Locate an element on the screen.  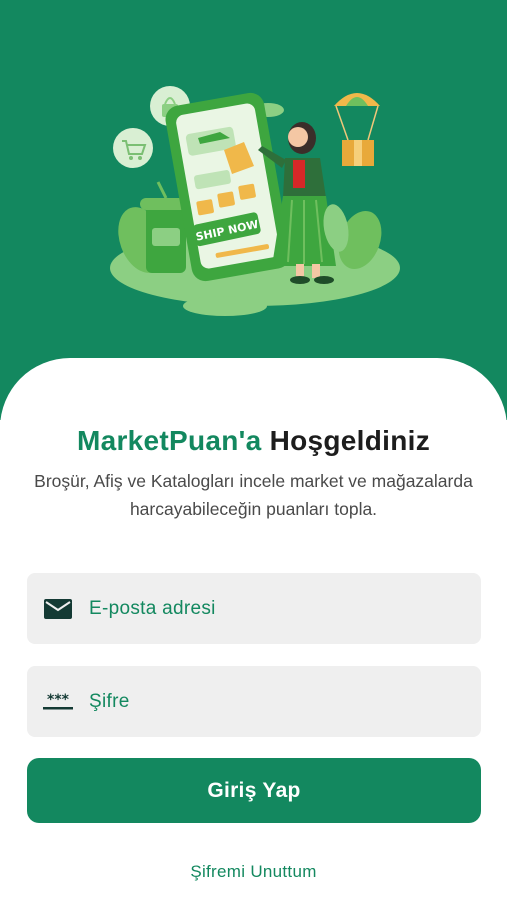
forgot-password-link: Şifremi Unuttum is located at coordinates (253, 872).